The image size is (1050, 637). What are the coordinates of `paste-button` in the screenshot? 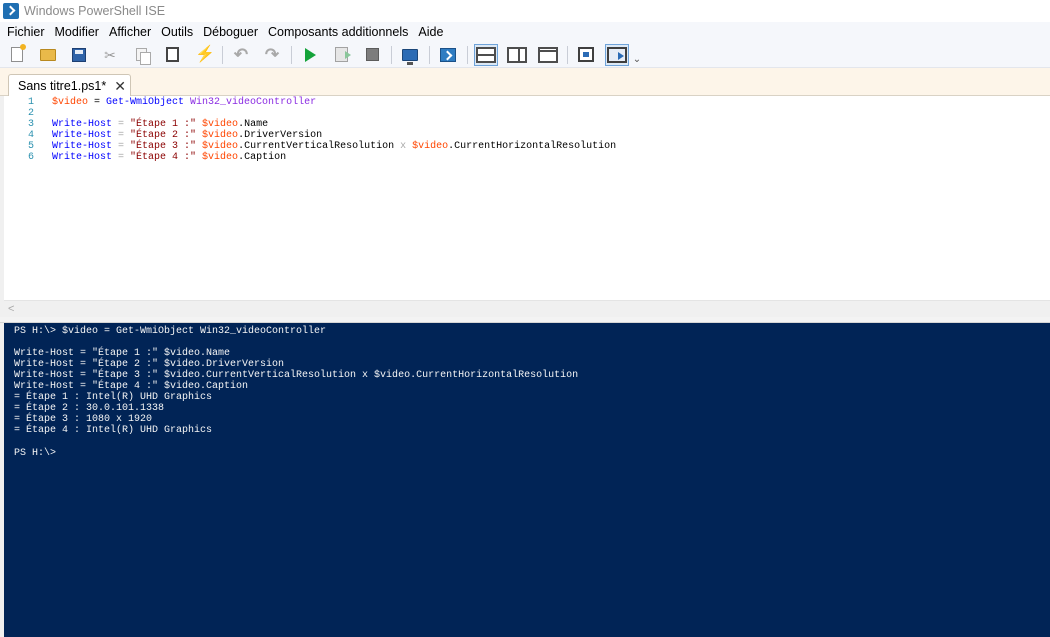 It's located at (172, 55).